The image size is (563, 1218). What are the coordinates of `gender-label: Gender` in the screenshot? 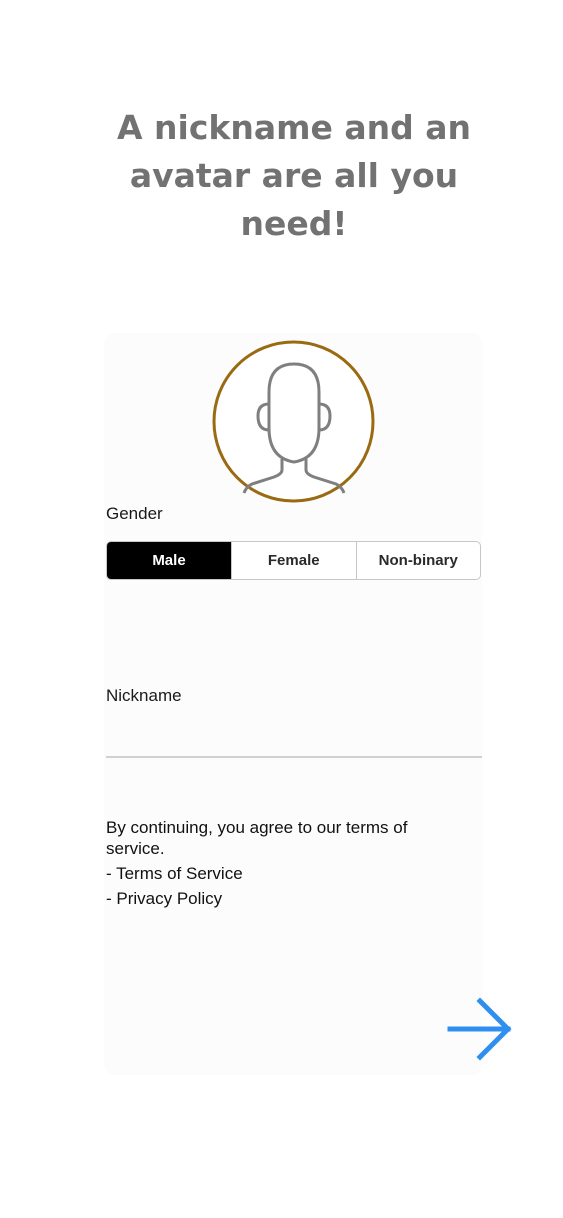 It's located at (134, 513).